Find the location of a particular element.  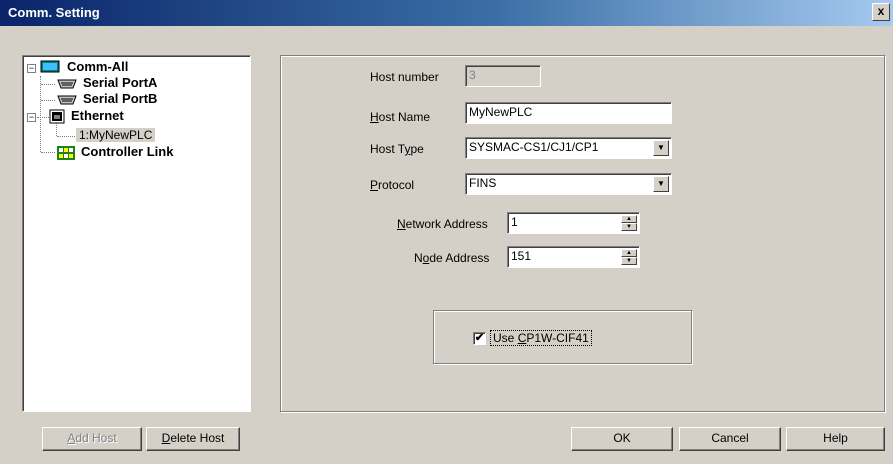

host-name-input: MyNewPLC is located at coordinates (568, 113).